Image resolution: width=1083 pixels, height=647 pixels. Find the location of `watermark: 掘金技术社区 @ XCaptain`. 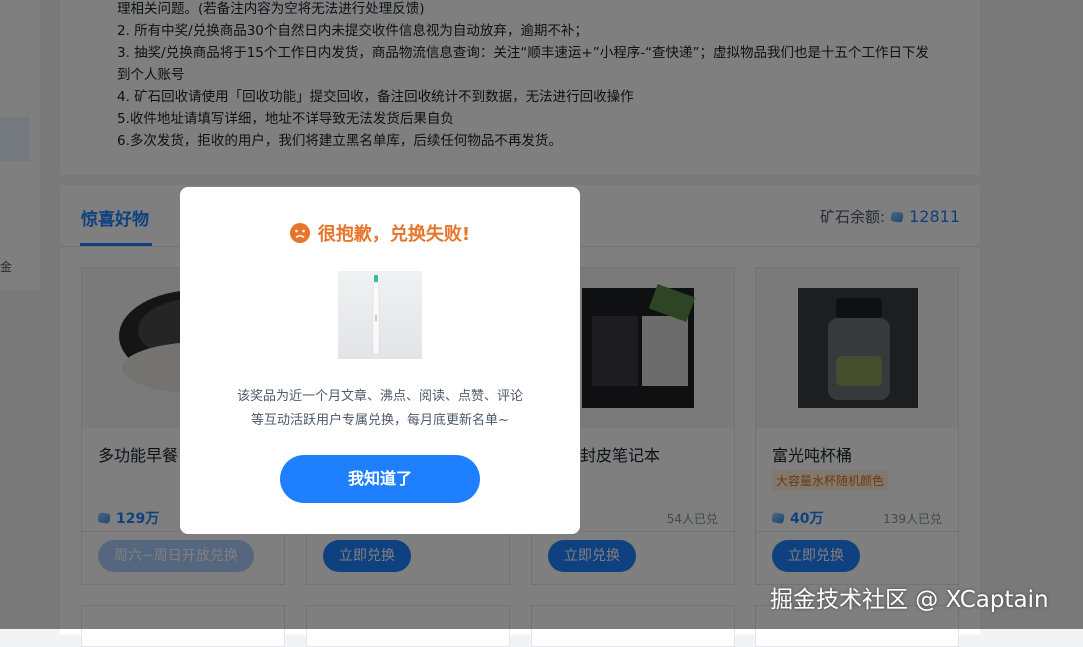

watermark: 掘金技术社区 @ XCaptain is located at coordinates (909, 600).